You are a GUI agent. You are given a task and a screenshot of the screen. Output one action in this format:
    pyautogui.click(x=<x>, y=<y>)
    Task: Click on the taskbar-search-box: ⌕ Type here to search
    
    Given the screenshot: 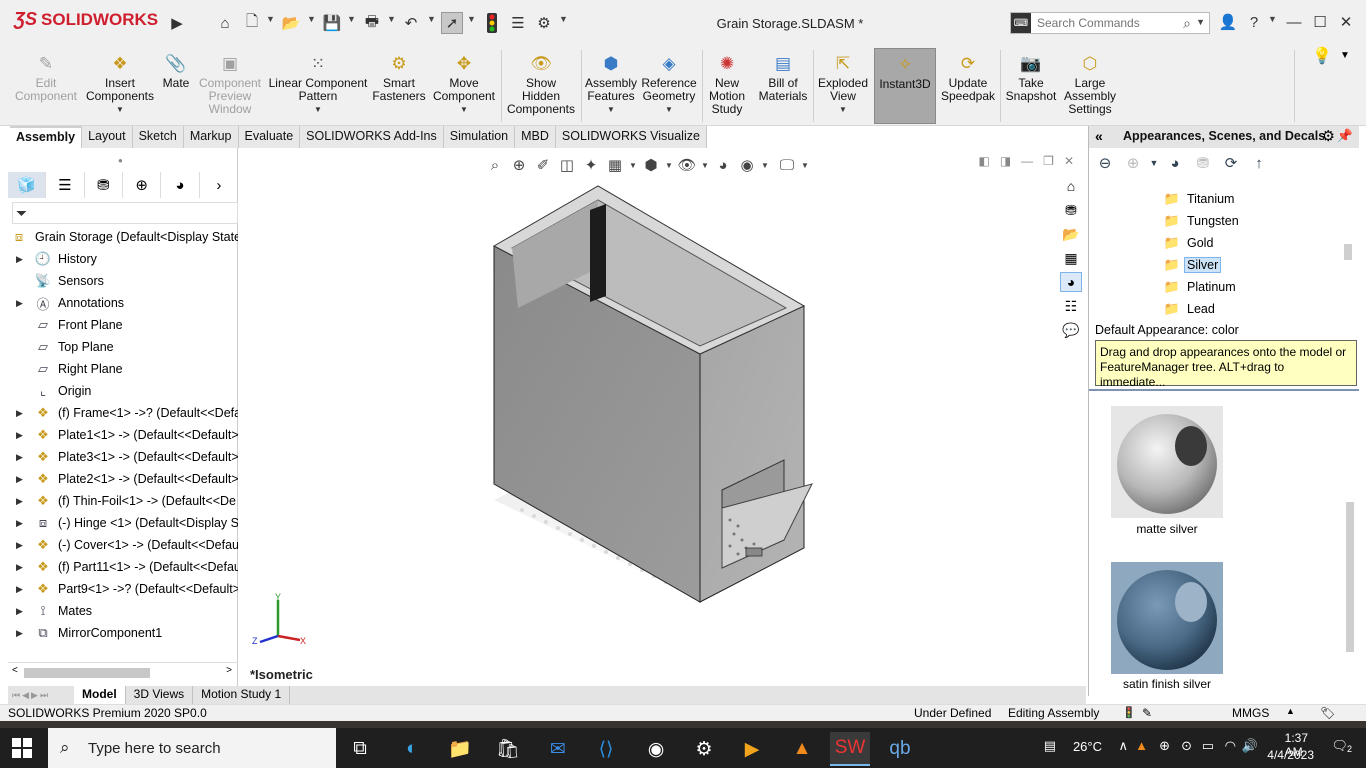 What is the action you would take?
    pyautogui.click(x=192, y=748)
    